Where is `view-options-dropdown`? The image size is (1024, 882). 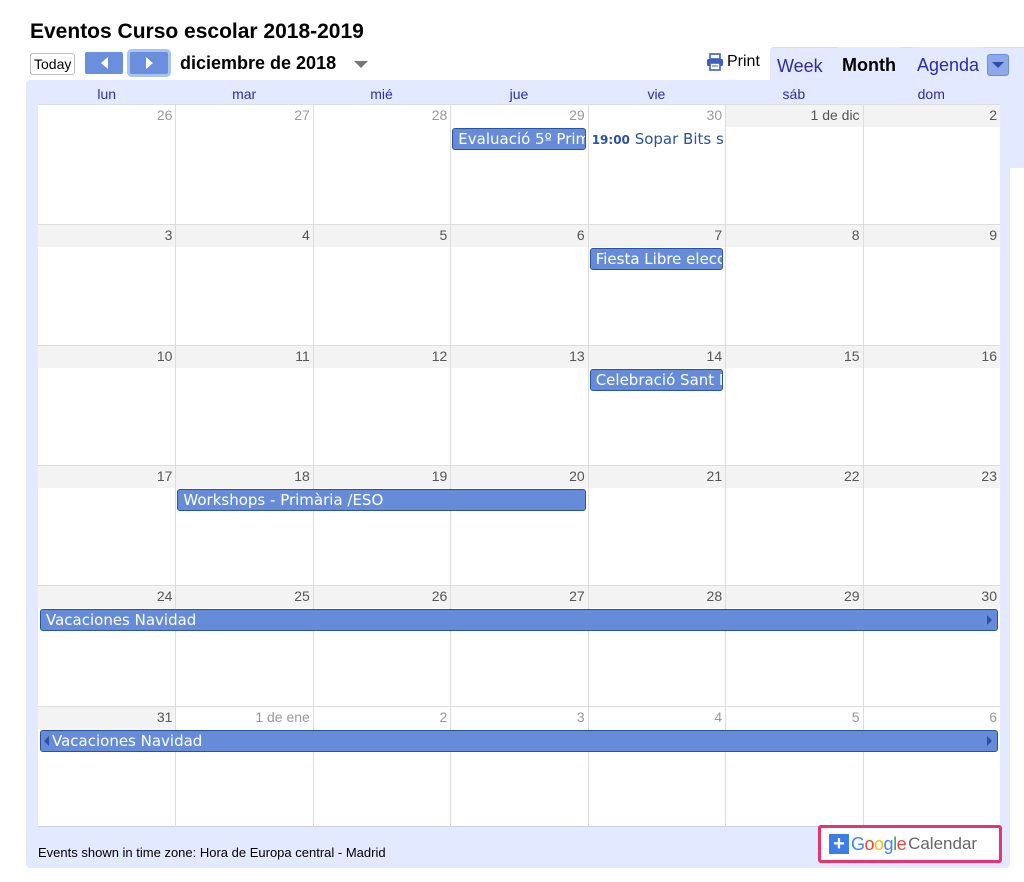
view-options-dropdown is located at coordinates (998, 65).